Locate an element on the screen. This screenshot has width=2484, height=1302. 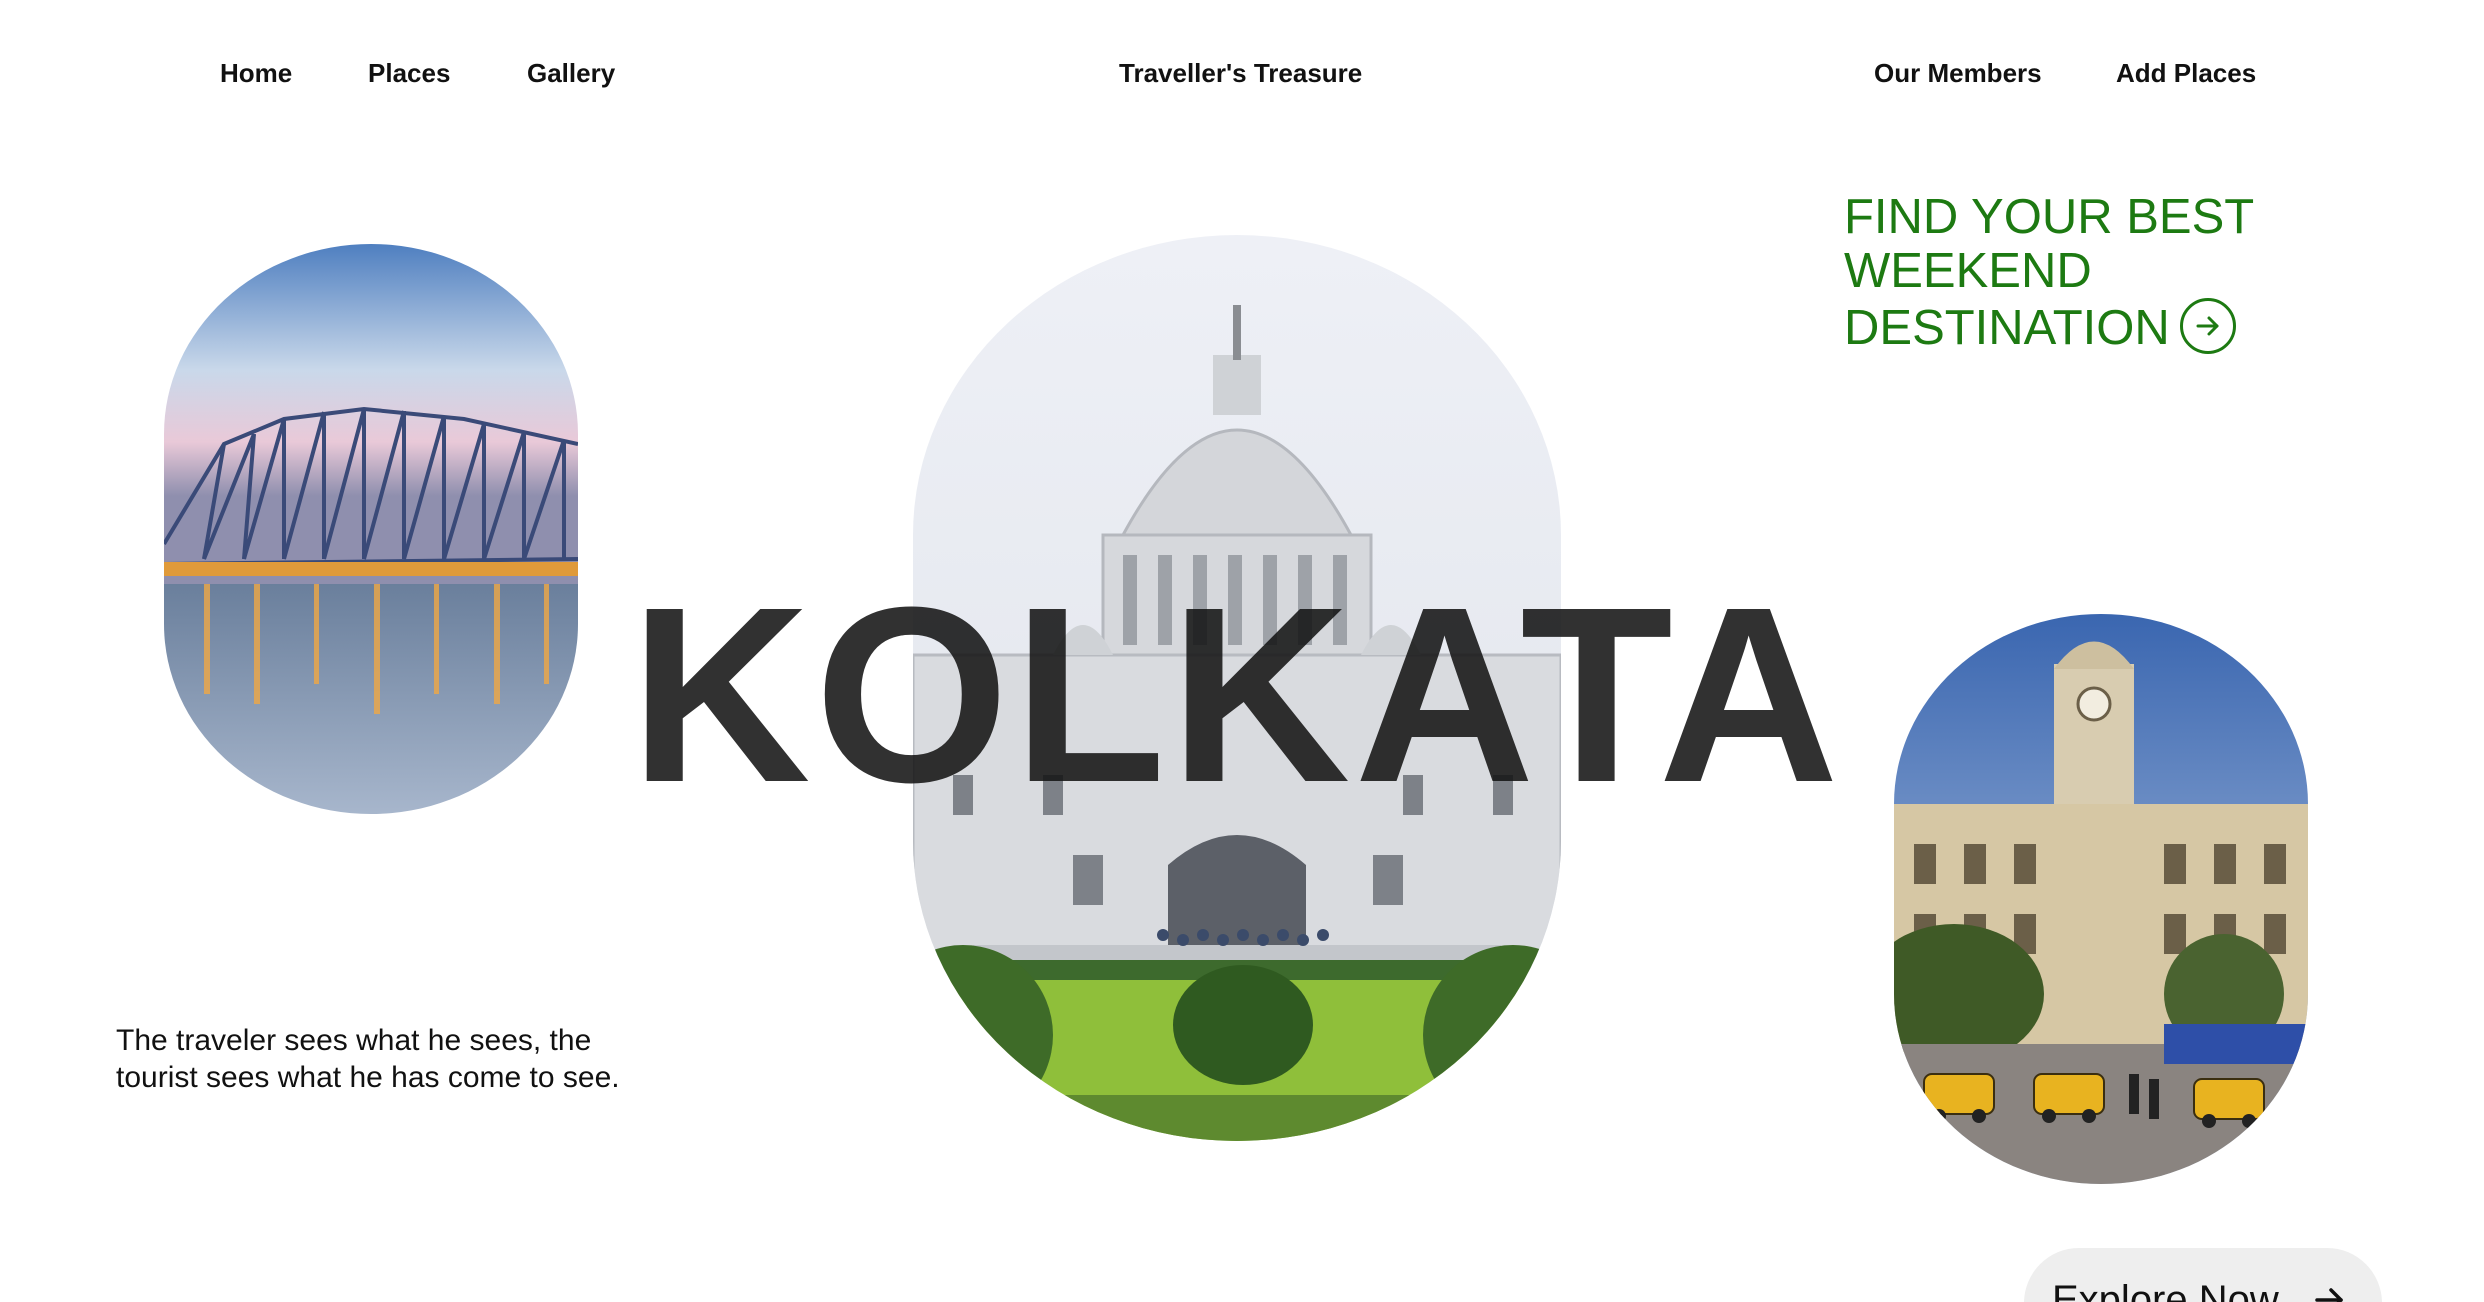
hero-title: KOLKATA is located at coordinates (1236, 694).